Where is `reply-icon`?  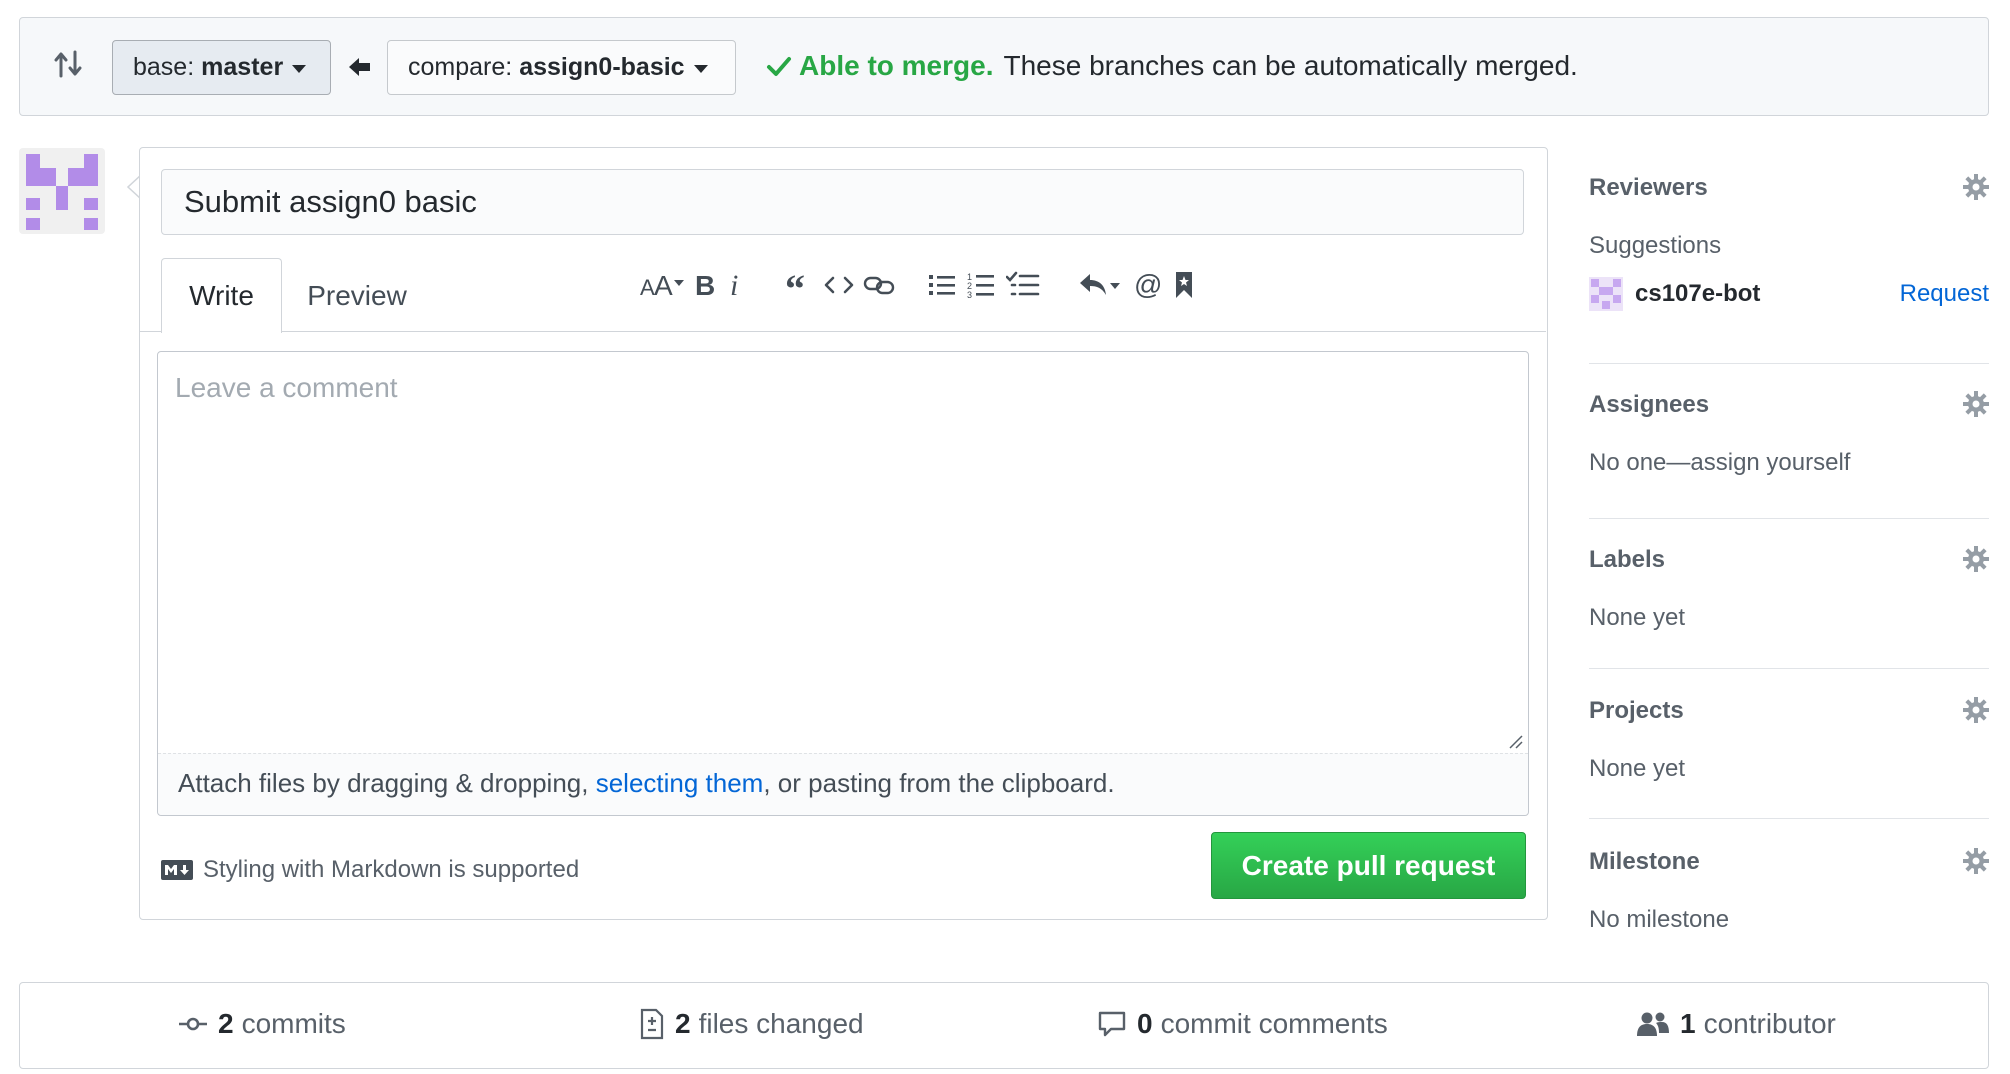 reply-icon is located at coordinates (1101, 285).